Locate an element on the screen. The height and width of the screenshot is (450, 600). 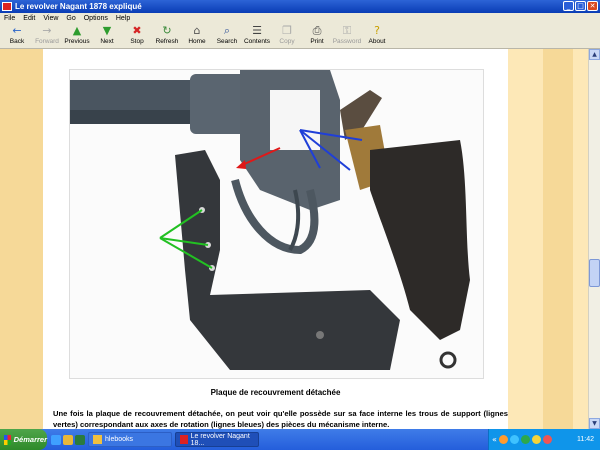
toolbar-stop-button: ✖ Stop is located at coordinates (137, 36).